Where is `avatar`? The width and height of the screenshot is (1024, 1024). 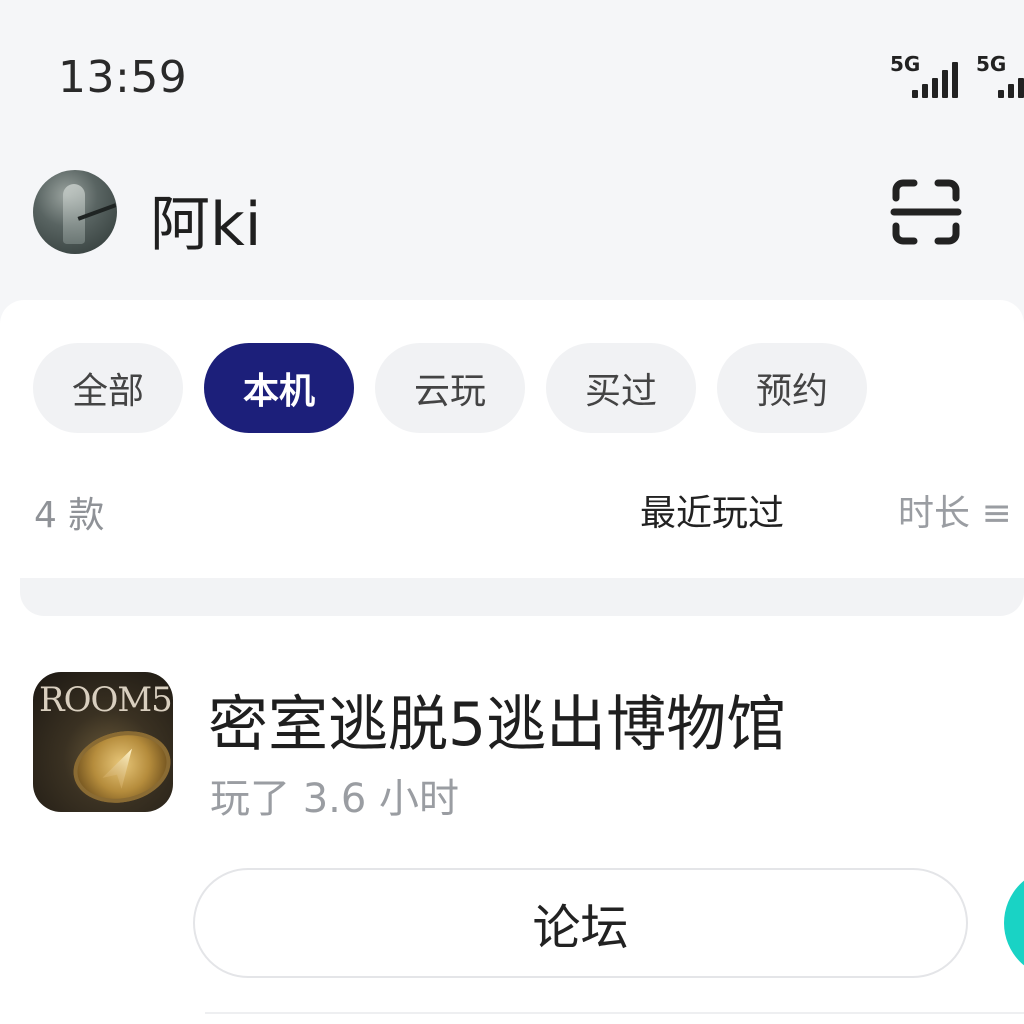
avatar is located at coordinates (75, 212).